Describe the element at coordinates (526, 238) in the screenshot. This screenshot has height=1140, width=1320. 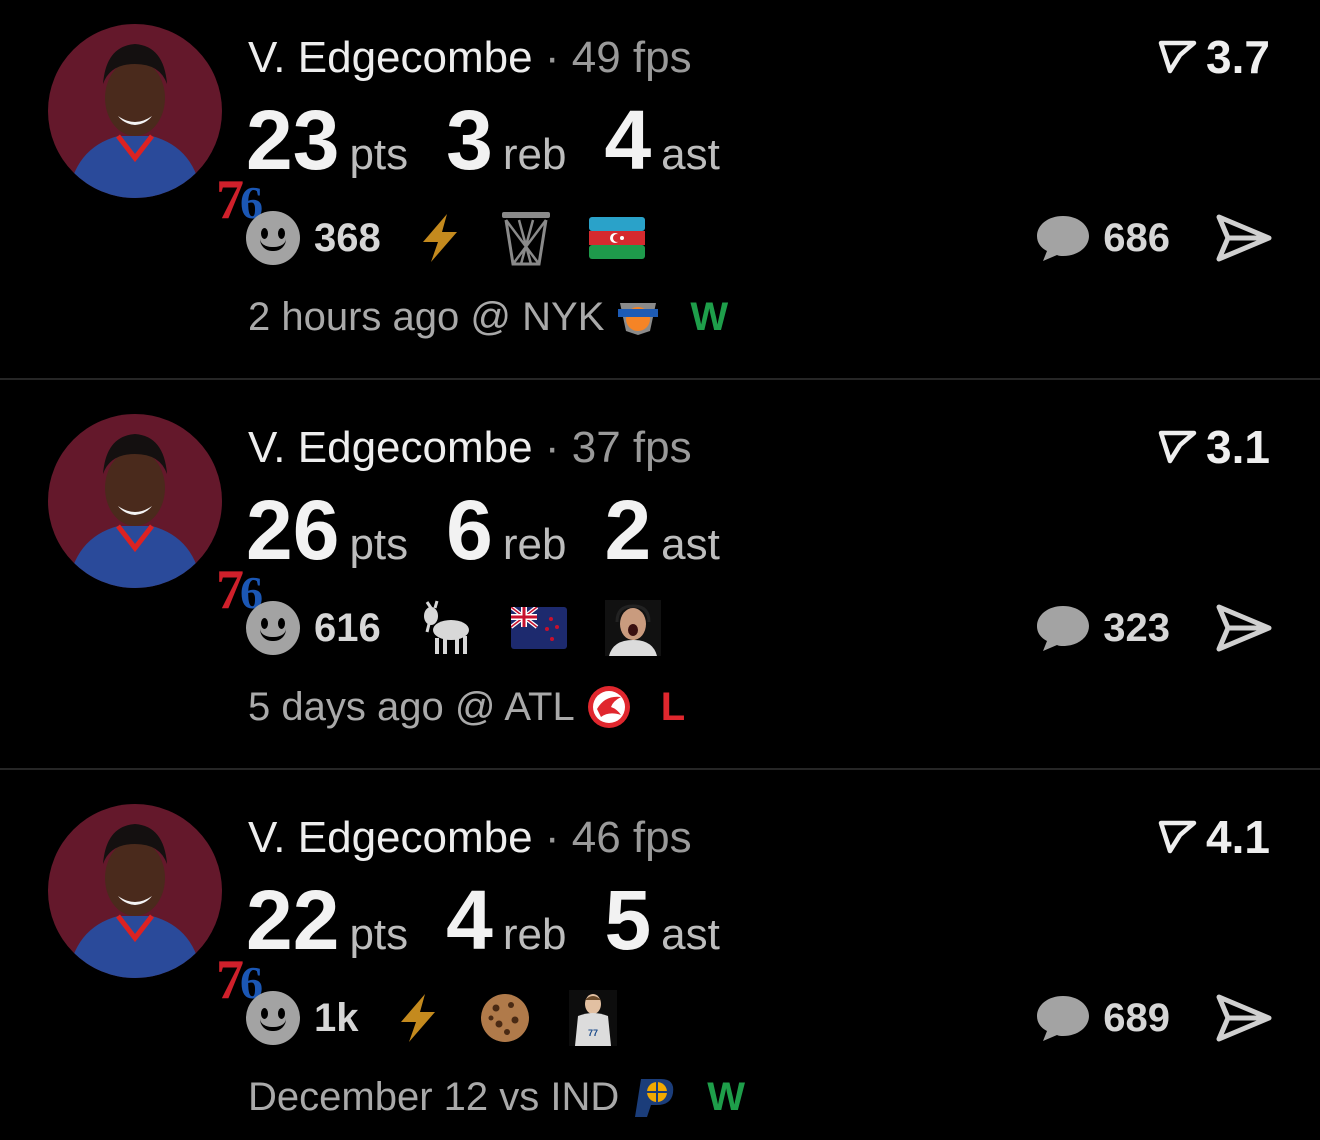
I see `basketball-hoop-icon` at that location.